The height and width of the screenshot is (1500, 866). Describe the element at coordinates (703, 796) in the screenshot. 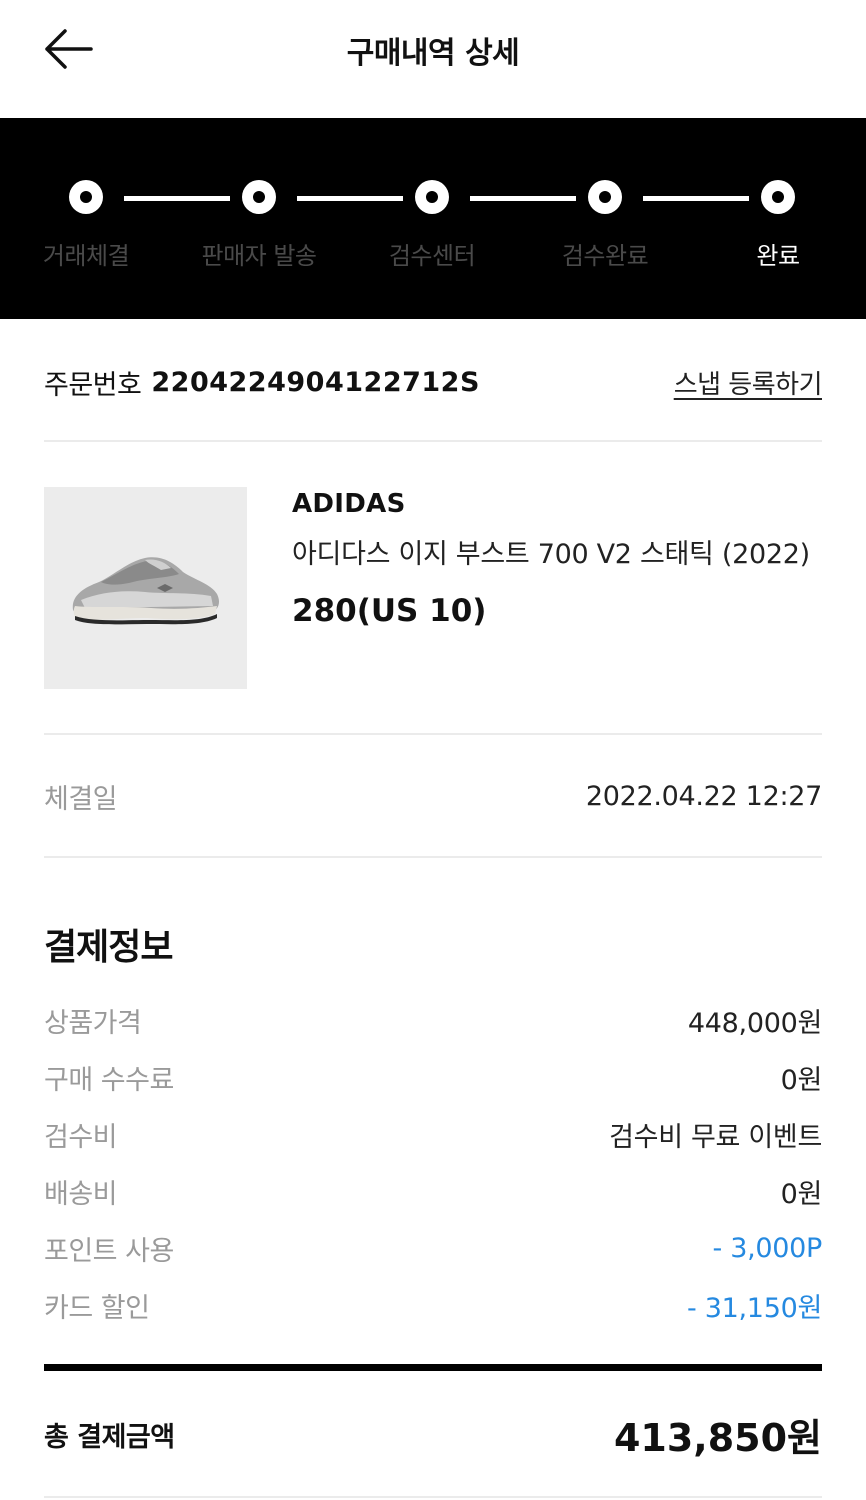

I see `deal-date-value: 2022.04.22 12:27` at that location.